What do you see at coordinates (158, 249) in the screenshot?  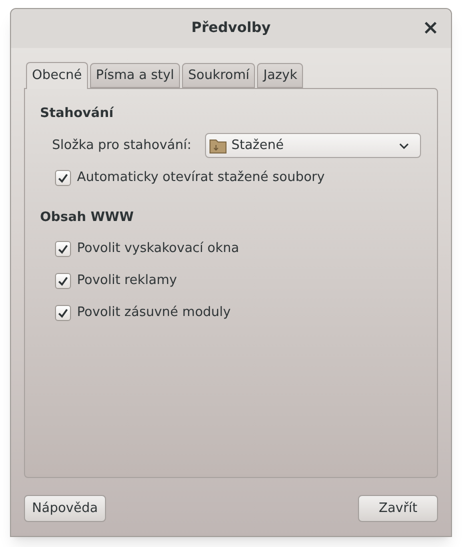 I see `checkbox-label: Povolit vyskakovací okna` at bounding box center [158, 249].